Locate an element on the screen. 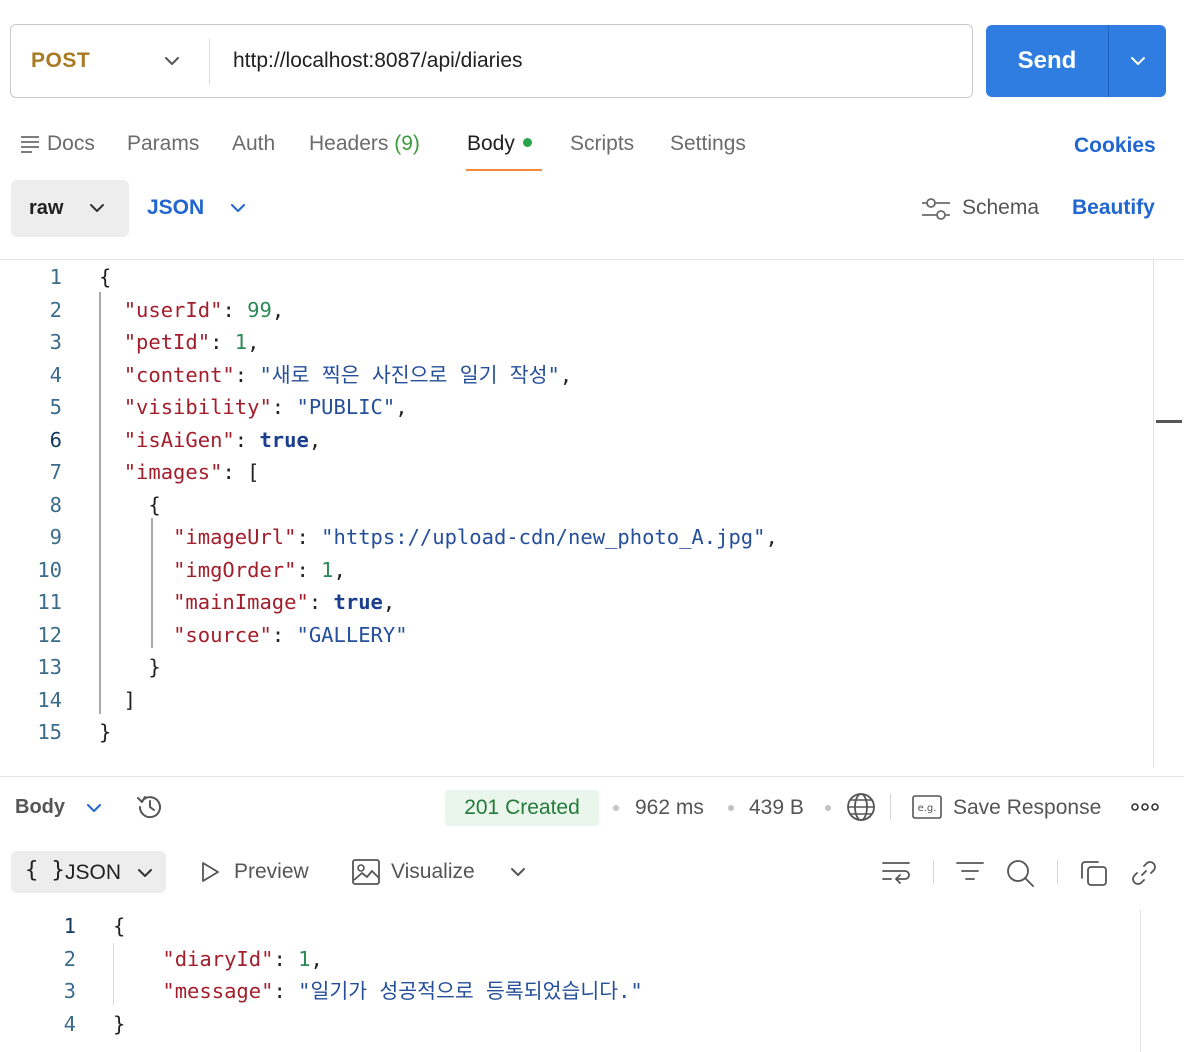 This screenshot has width=1184, height=1052. send-button: Send is located at coordinates (1047, 61).